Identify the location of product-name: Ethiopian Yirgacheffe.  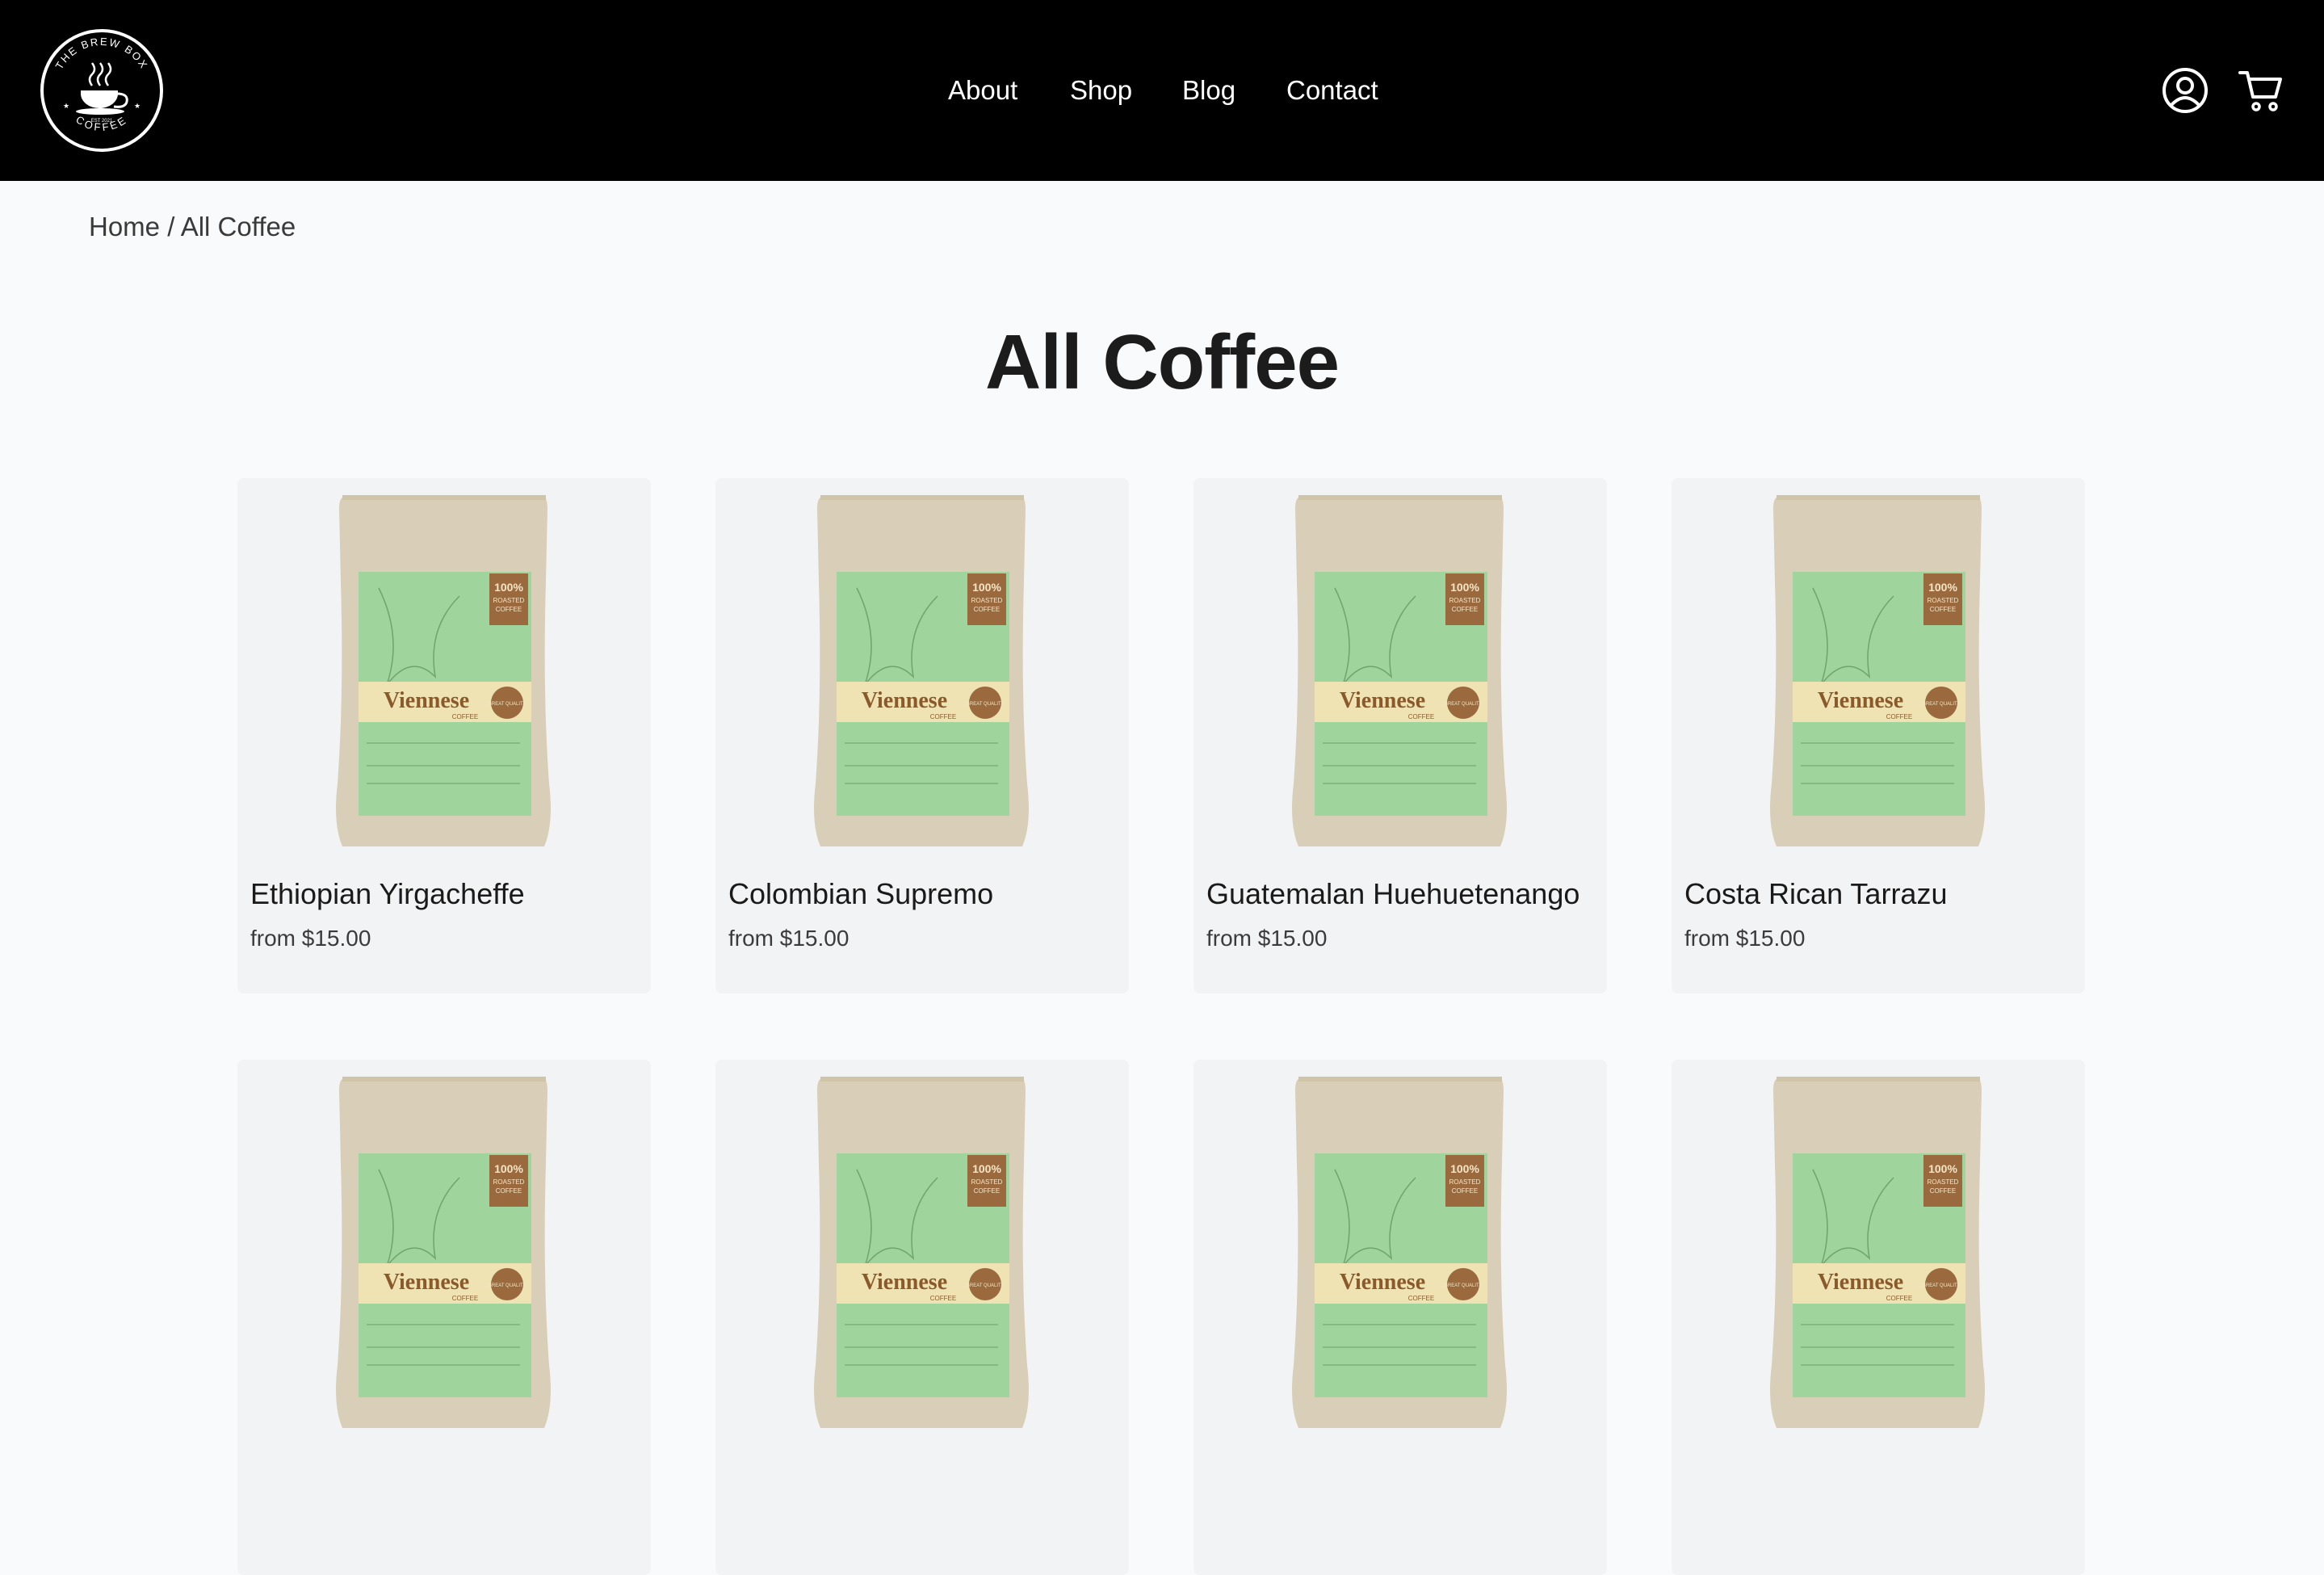
(387, 894).